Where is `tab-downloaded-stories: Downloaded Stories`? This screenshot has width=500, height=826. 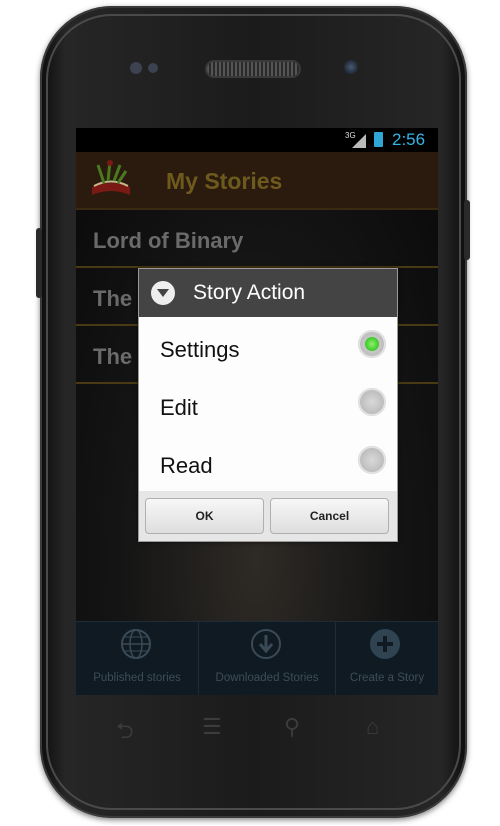
tab-downloaded-stories: Downloaded Stories is located at coordinates (267, 658).